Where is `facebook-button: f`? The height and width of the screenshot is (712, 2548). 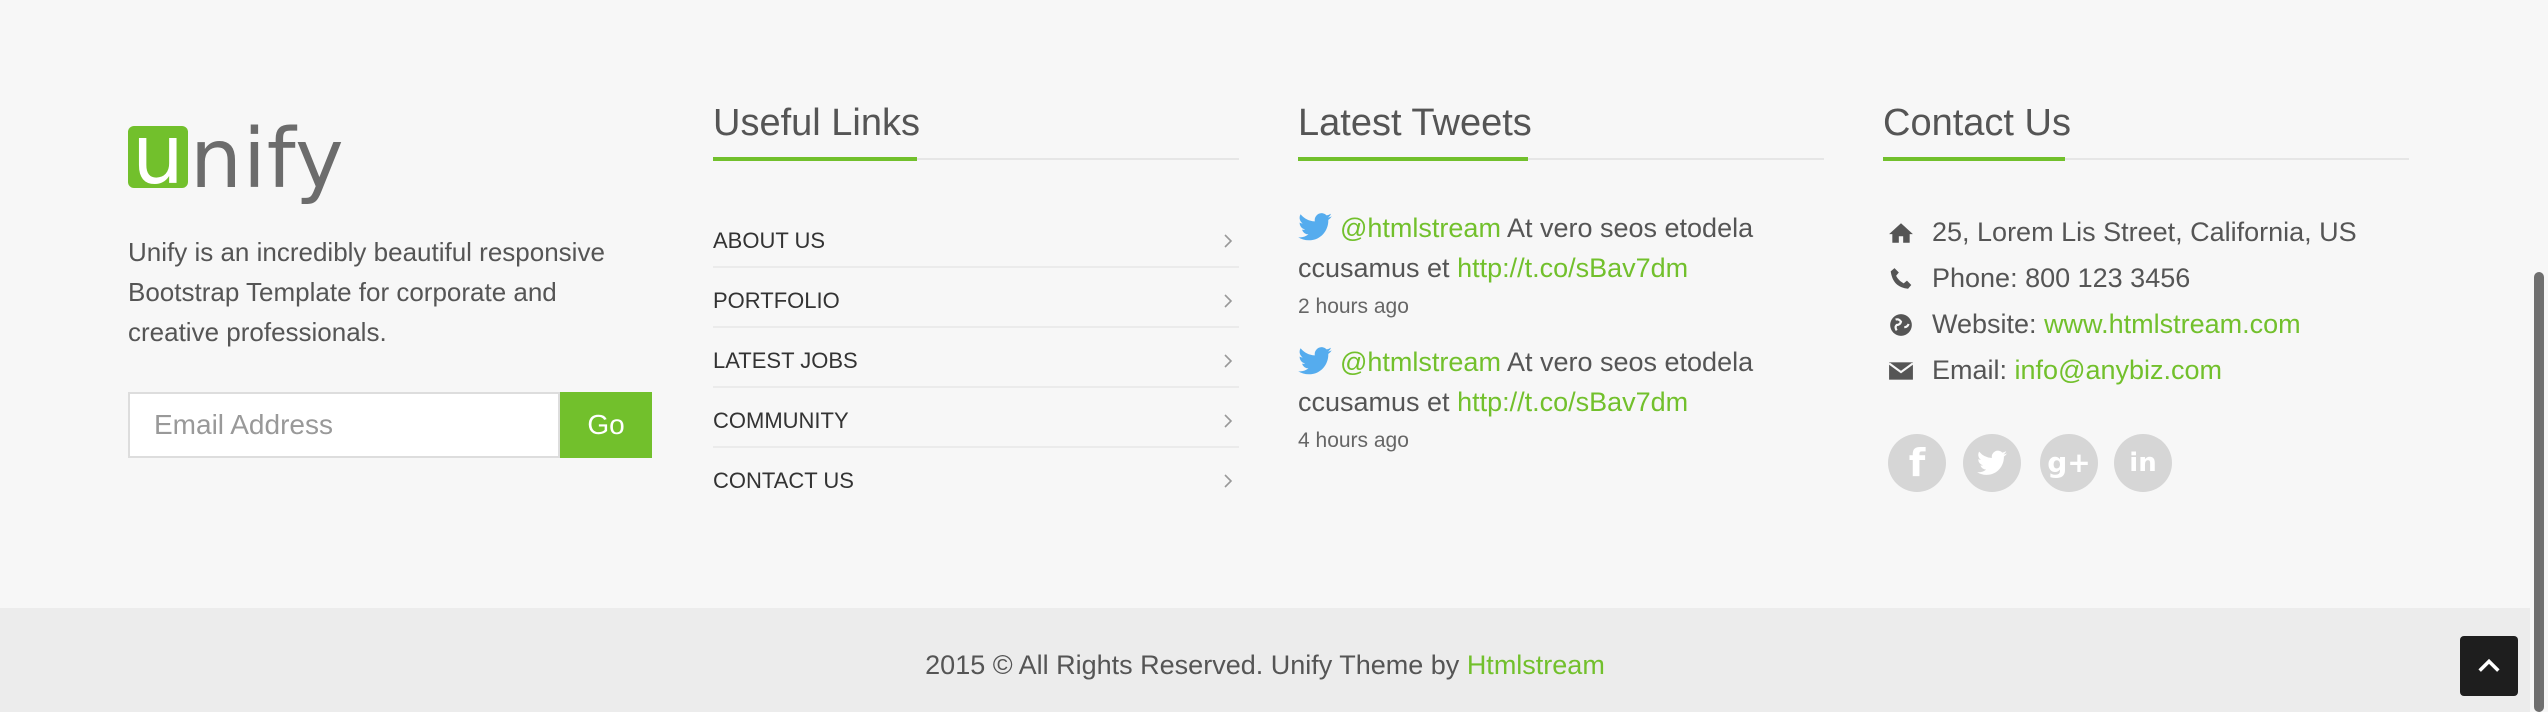
facebook-button: f is located at coordinates (1917, 463).